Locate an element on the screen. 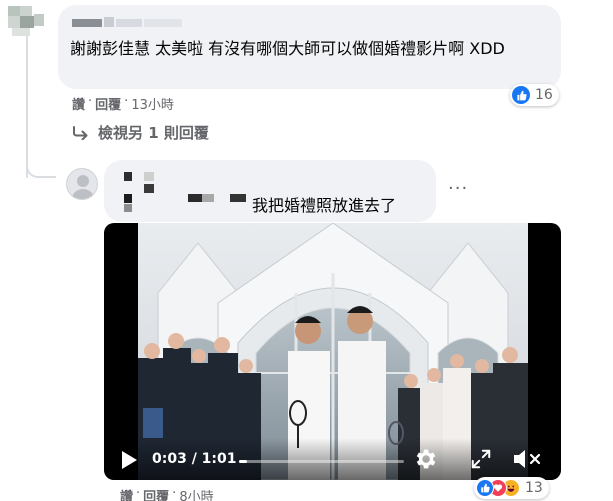 The height and width of the screenshot is (501, 613). volume-muted-icon is located at coordinates (527, 459).